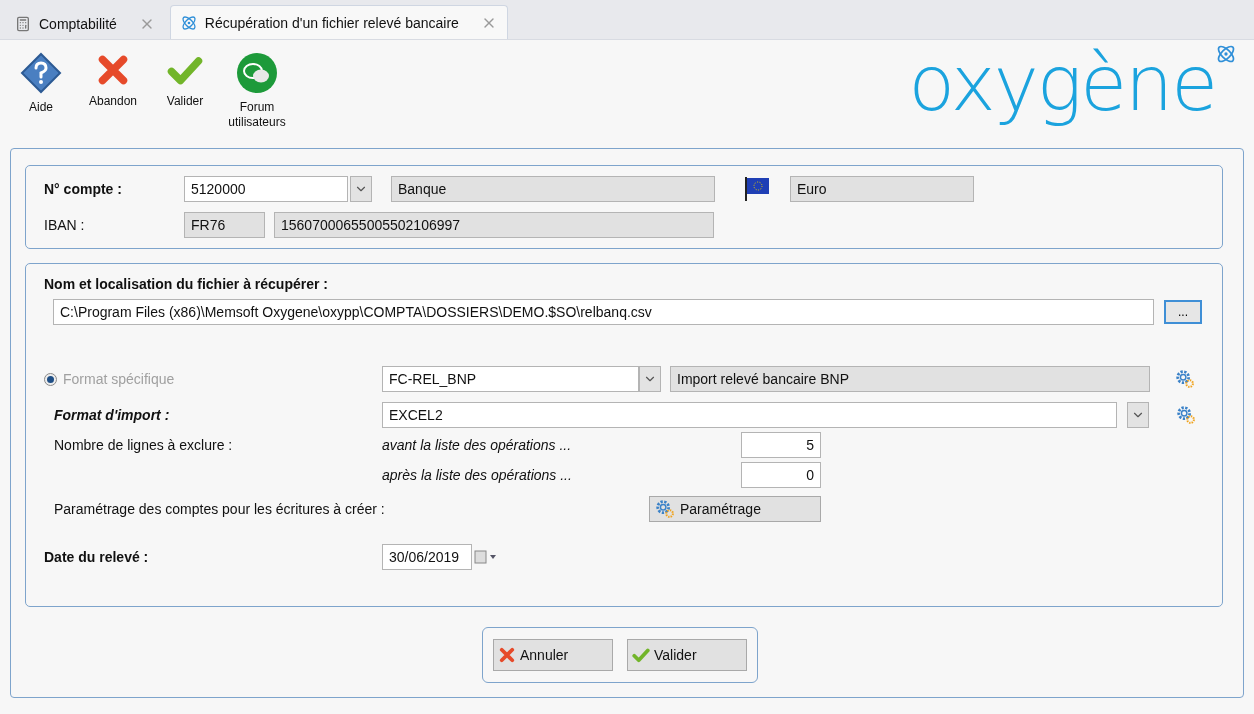 This screenshot has height=714, width=1254. What do you see at coordinates (427, 557) in the screenshot?
I see `date-field: 30/06/2019` at bounding box center [427, 557].